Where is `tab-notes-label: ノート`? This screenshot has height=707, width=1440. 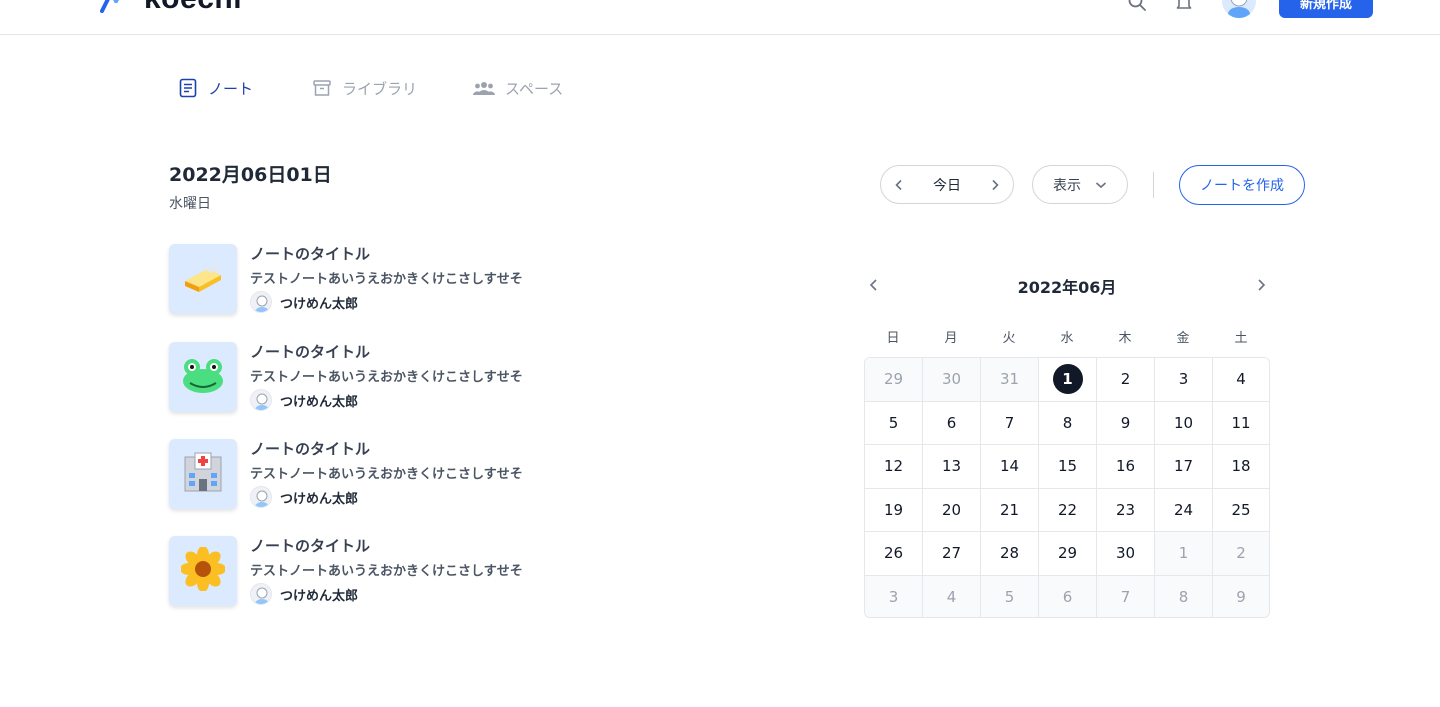 tab-notes-label: ノート is located at coordinates (231, 88).